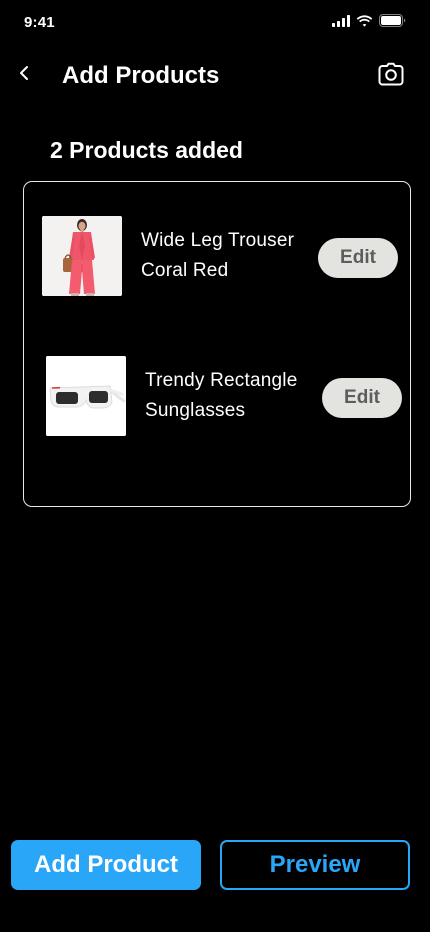 The height and width of the screenshot is (932, 430). What do you see at coordinates (228, 256) in the screenshot?
I see `product-name: Wide Leg Trouser Coral Red` at bounding box center [228, 256].